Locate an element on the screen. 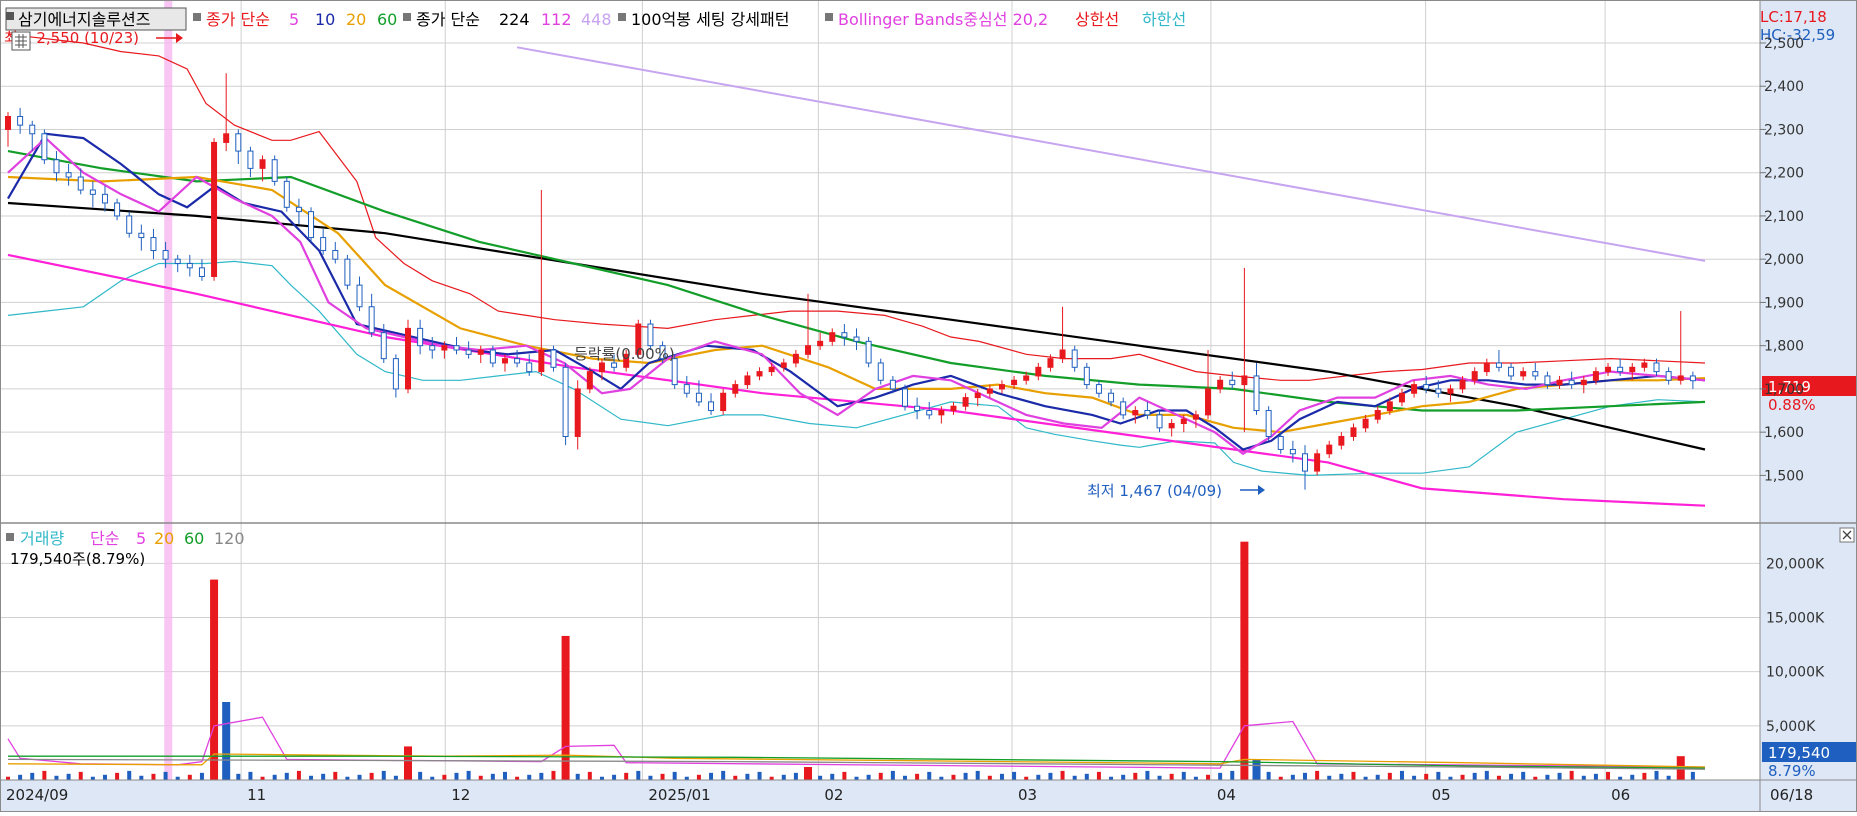 This screenshot has width=1857, height=816. ma-period-20: 20 is located at coordinates (356, 19).